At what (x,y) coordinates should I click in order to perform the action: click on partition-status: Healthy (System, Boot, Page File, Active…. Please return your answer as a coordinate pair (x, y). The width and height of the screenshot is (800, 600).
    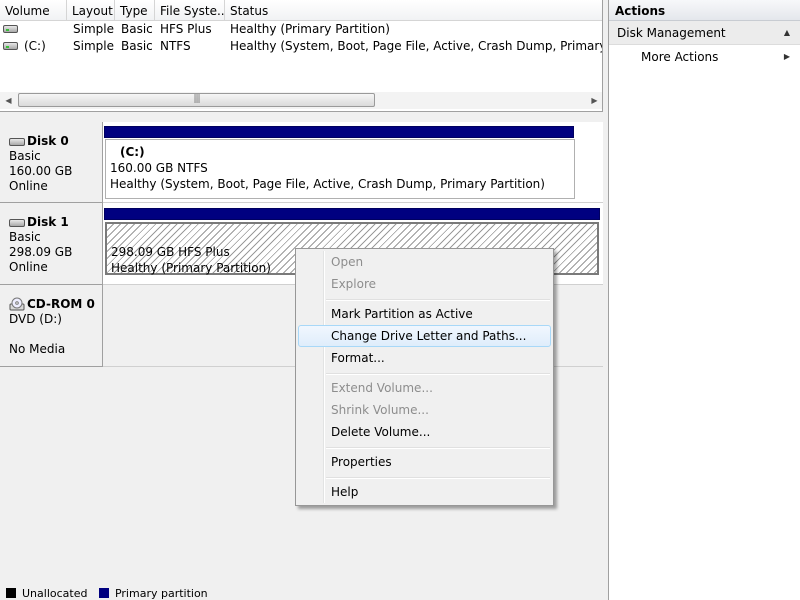
    Looking at the image, I should click on (327, 184).